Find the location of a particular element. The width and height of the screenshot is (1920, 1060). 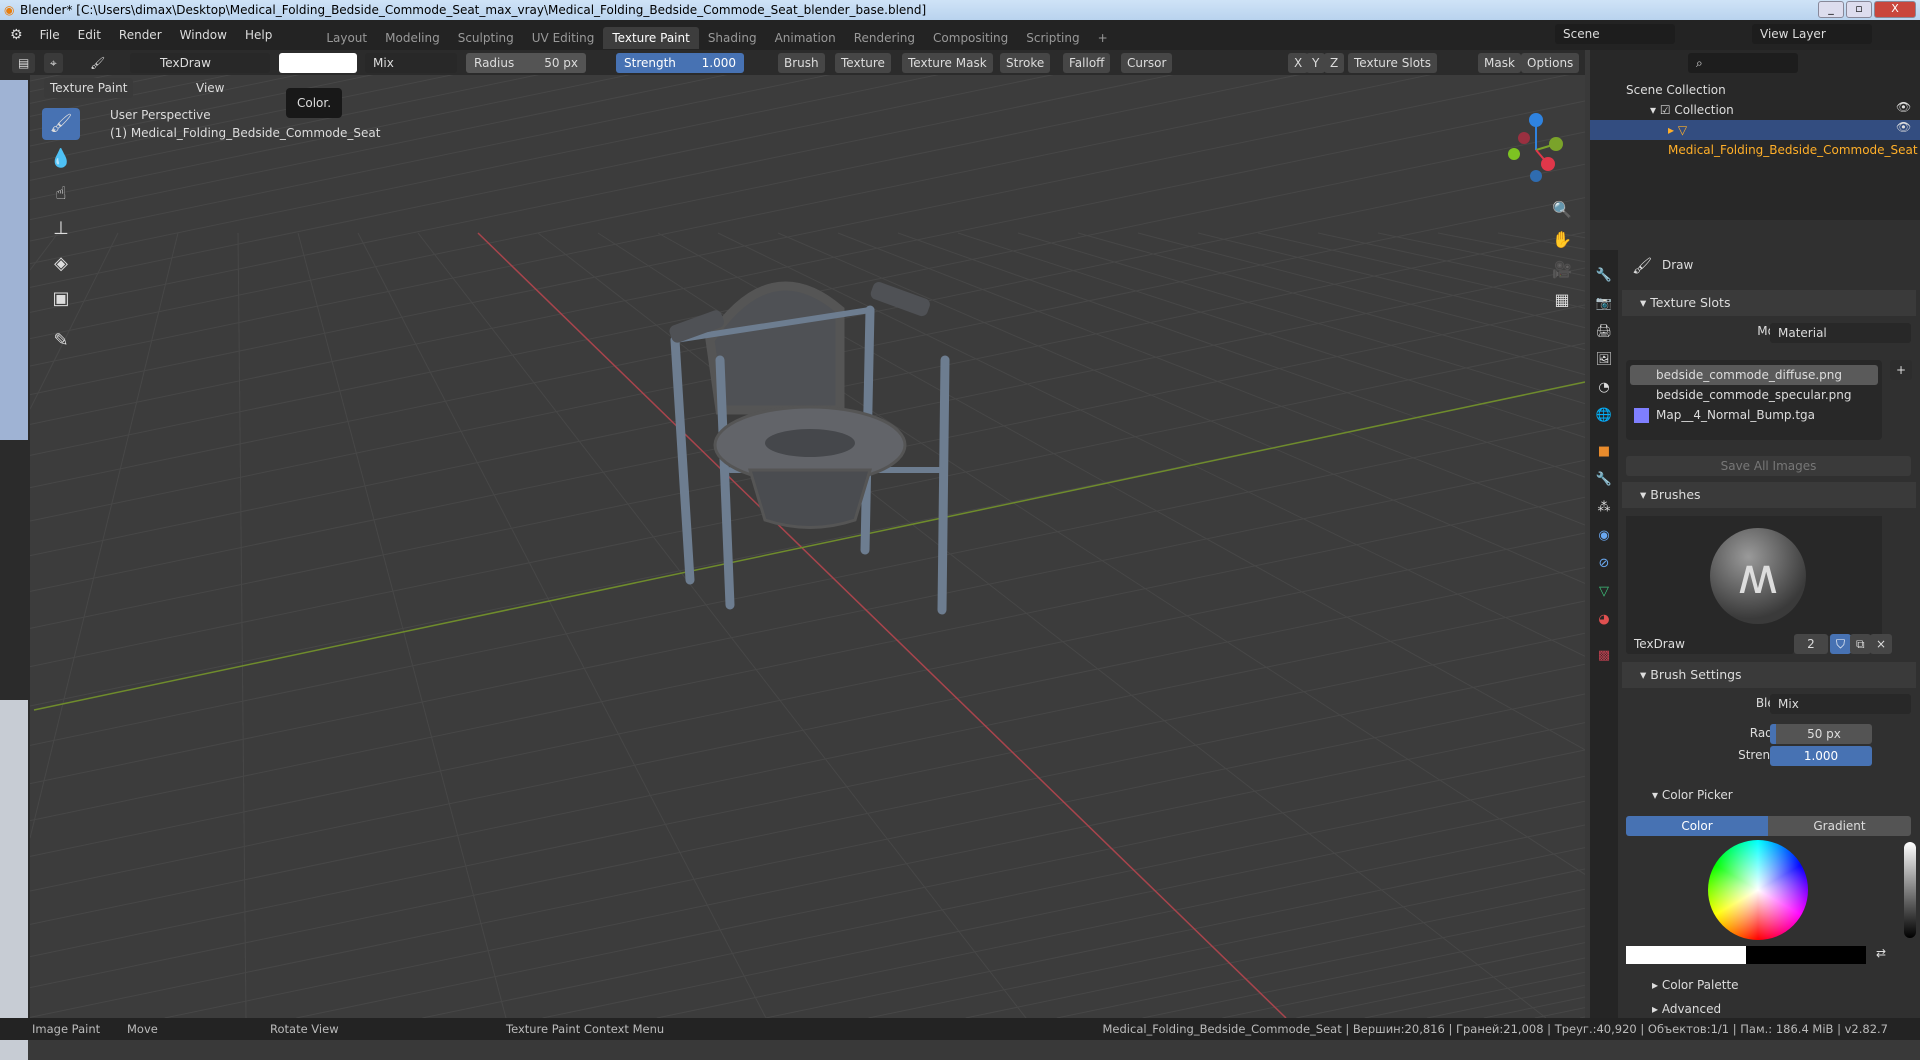

options-menu: Options is located at coordinates (1550, 63).